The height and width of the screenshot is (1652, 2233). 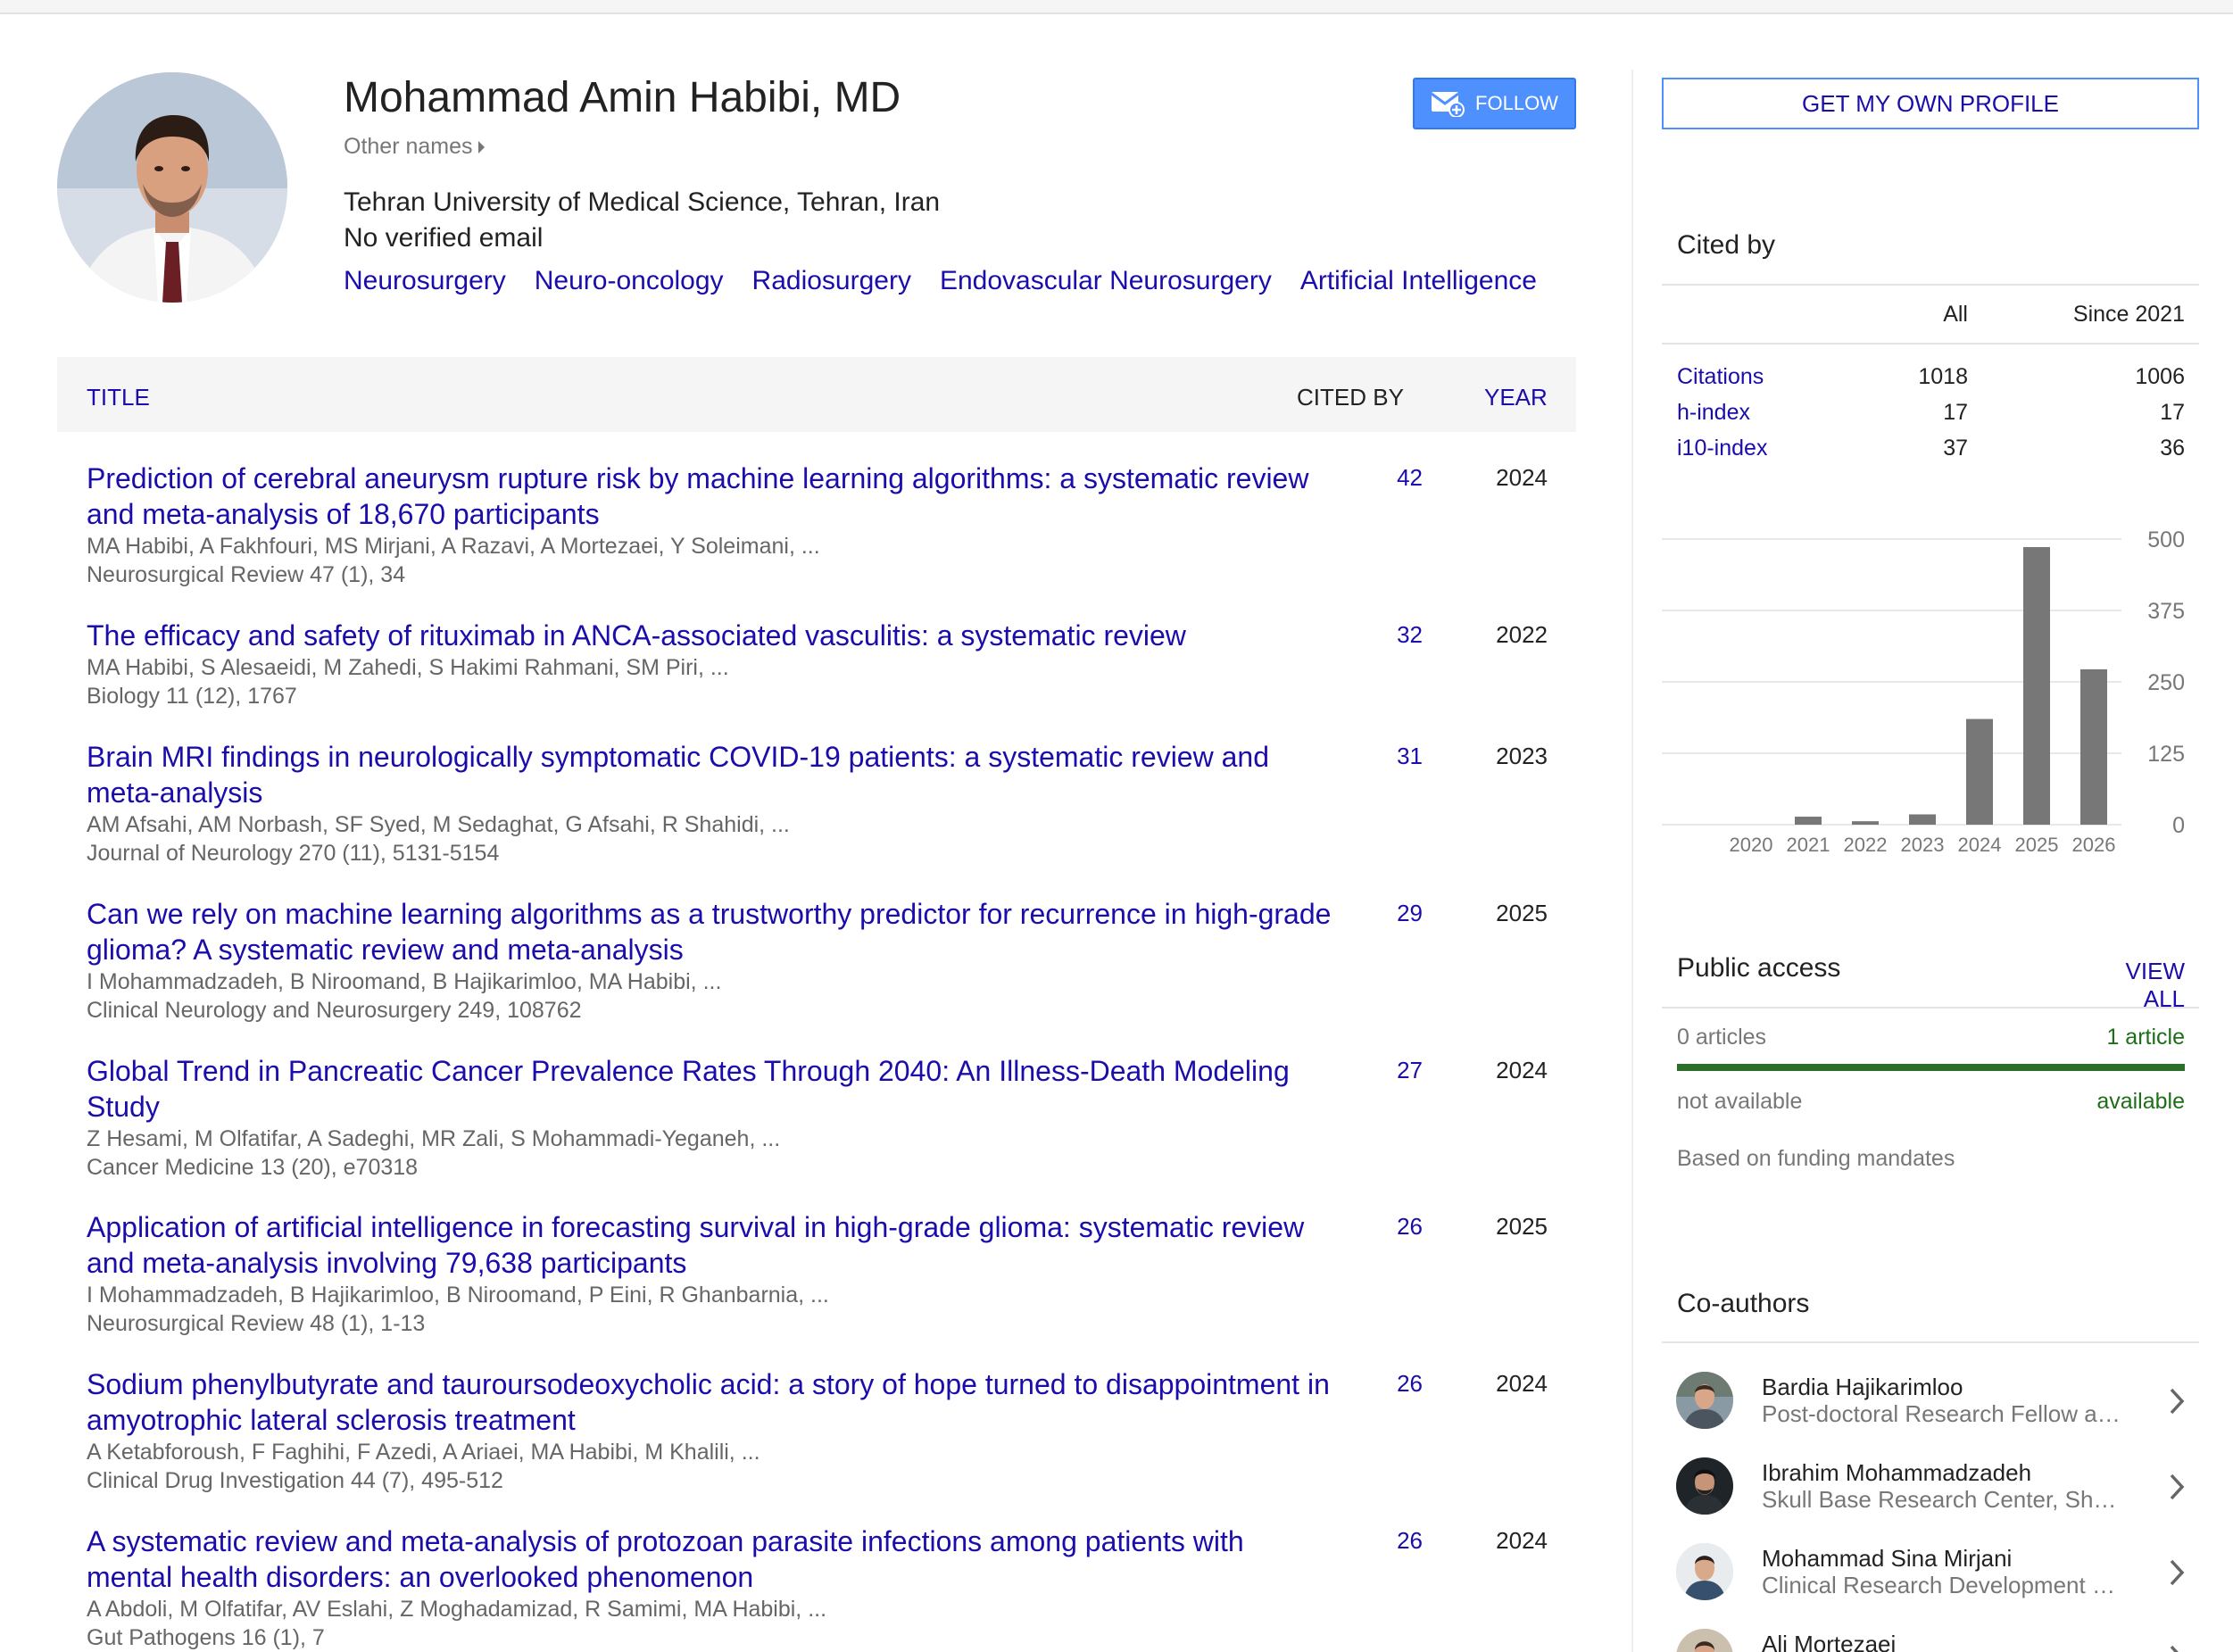 I want to click on available-label: available, so click(x=2140, y=1102).